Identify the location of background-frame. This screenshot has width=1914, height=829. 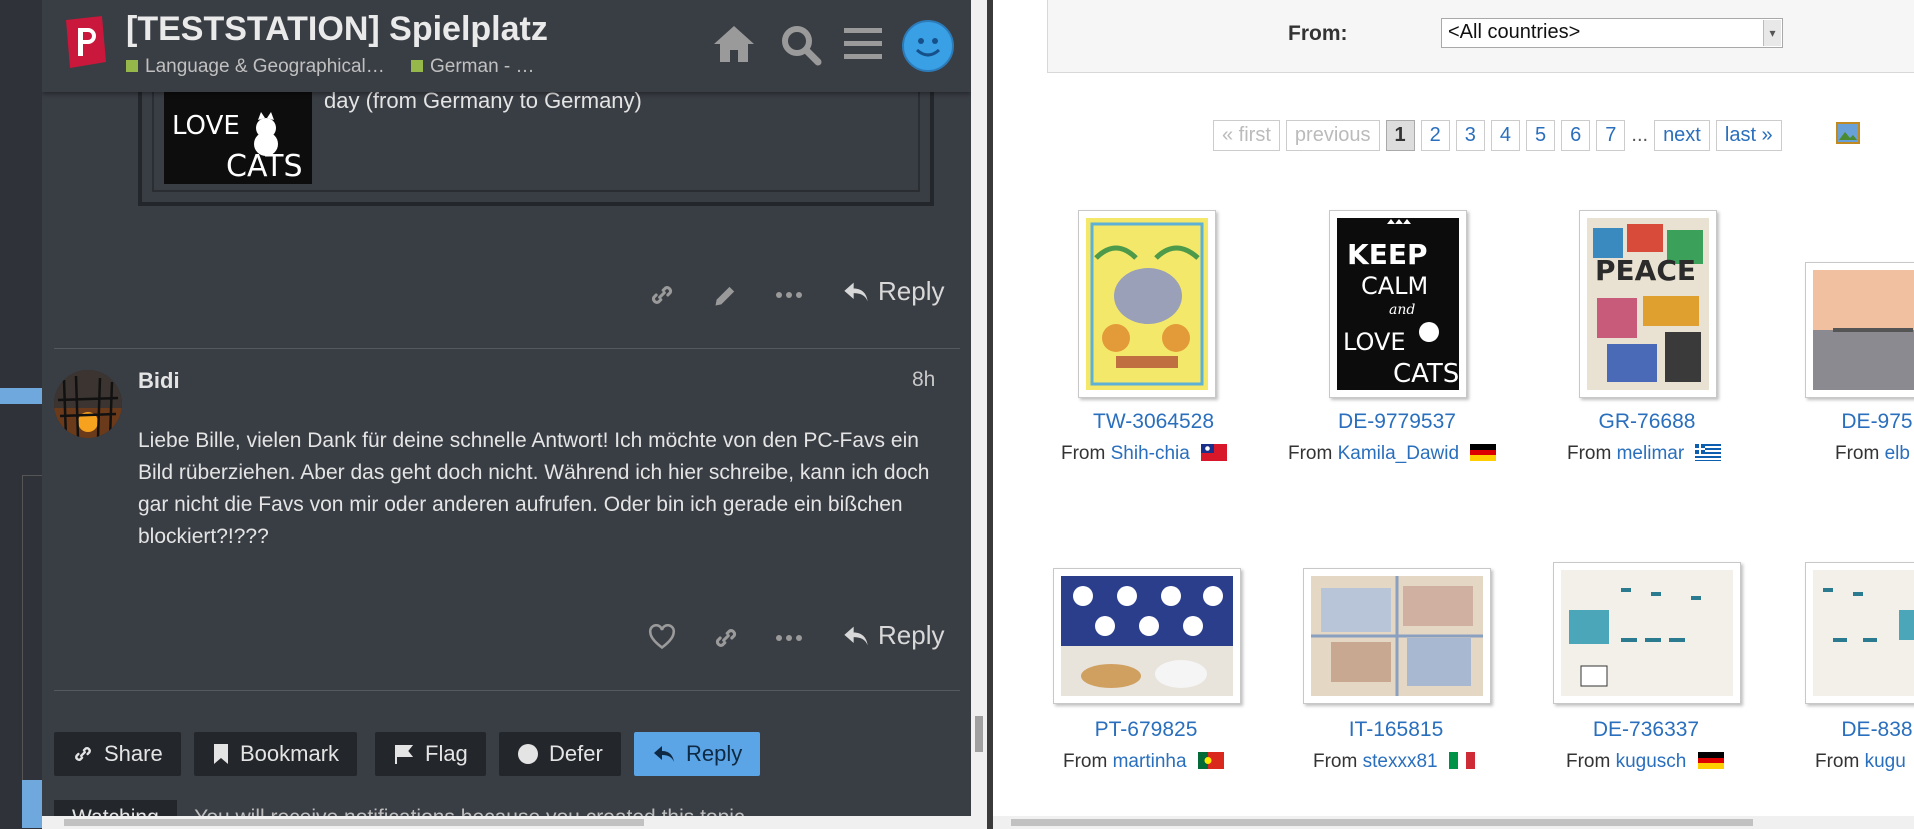
(32, 635).